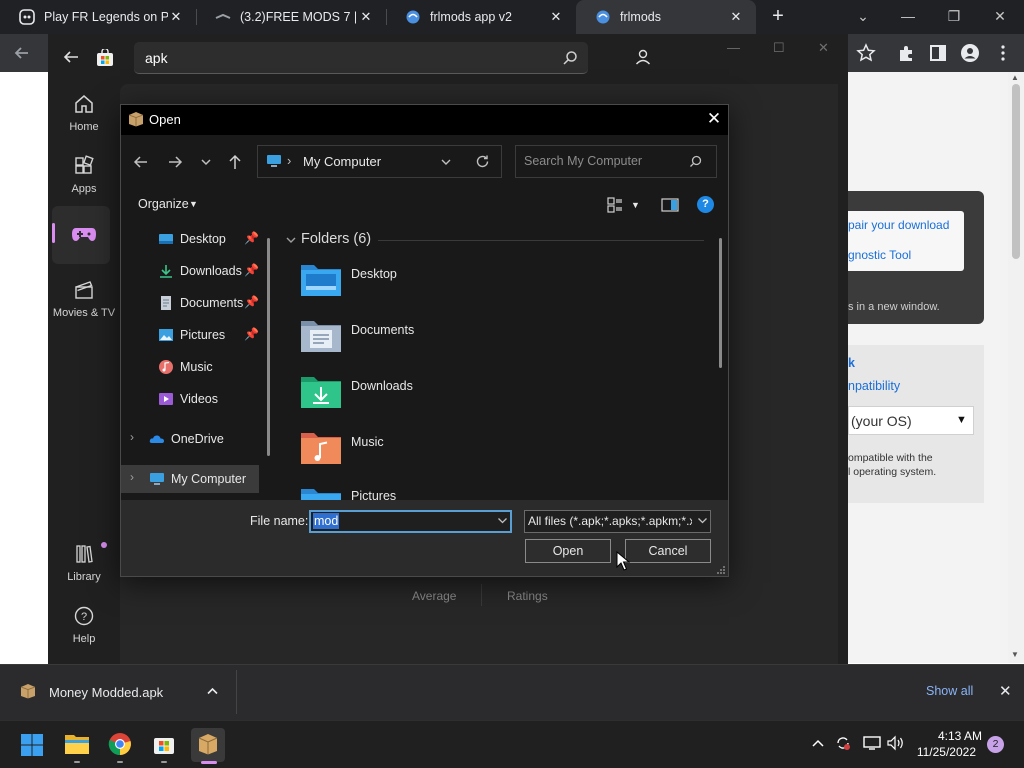  Describe the element at coordinates (502, 520) in the screenshot. I see `file-name-dropdown-icon` at that location.